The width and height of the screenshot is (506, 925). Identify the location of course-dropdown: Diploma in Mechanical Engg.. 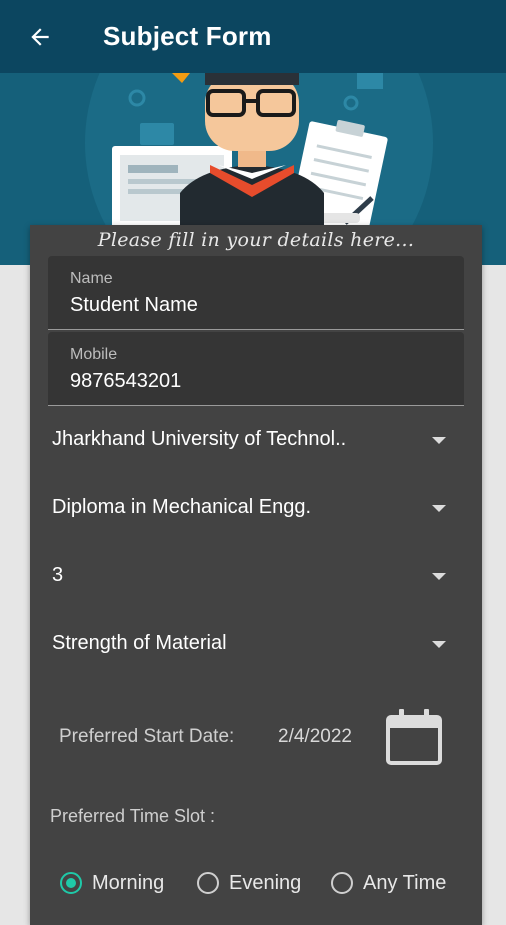
(256, 508).